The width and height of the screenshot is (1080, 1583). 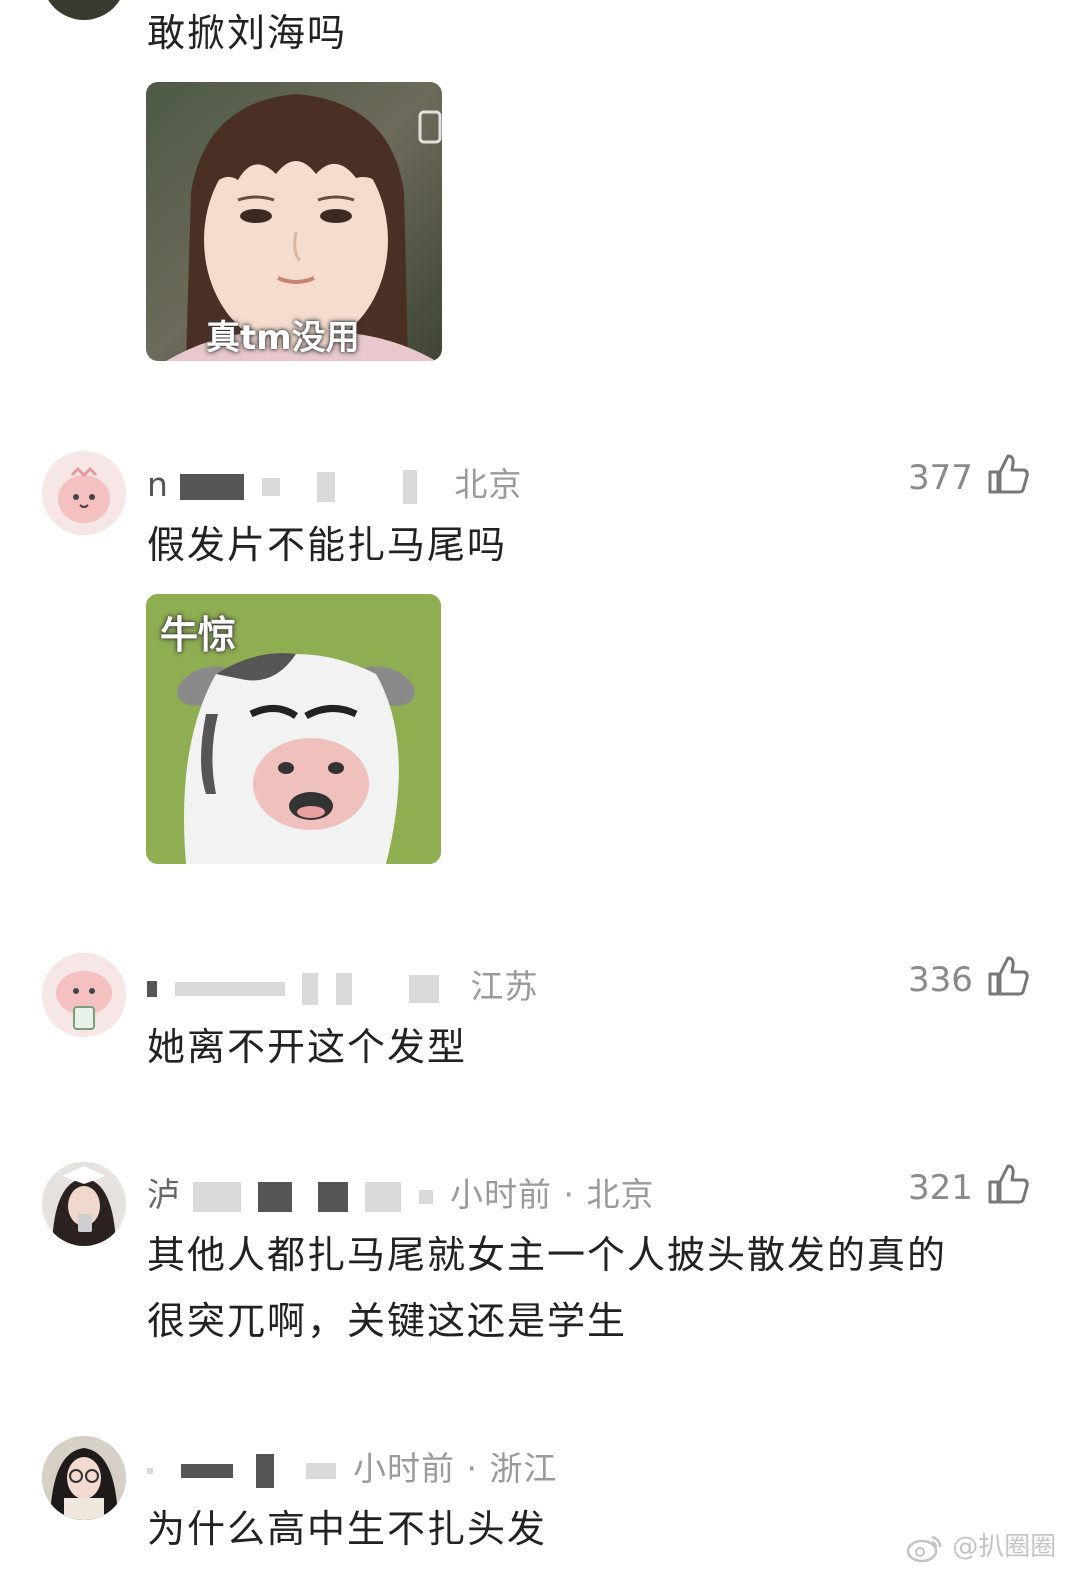 I want to click on time-location: 小时前 · 浙江, so click(x=455, y=1468).